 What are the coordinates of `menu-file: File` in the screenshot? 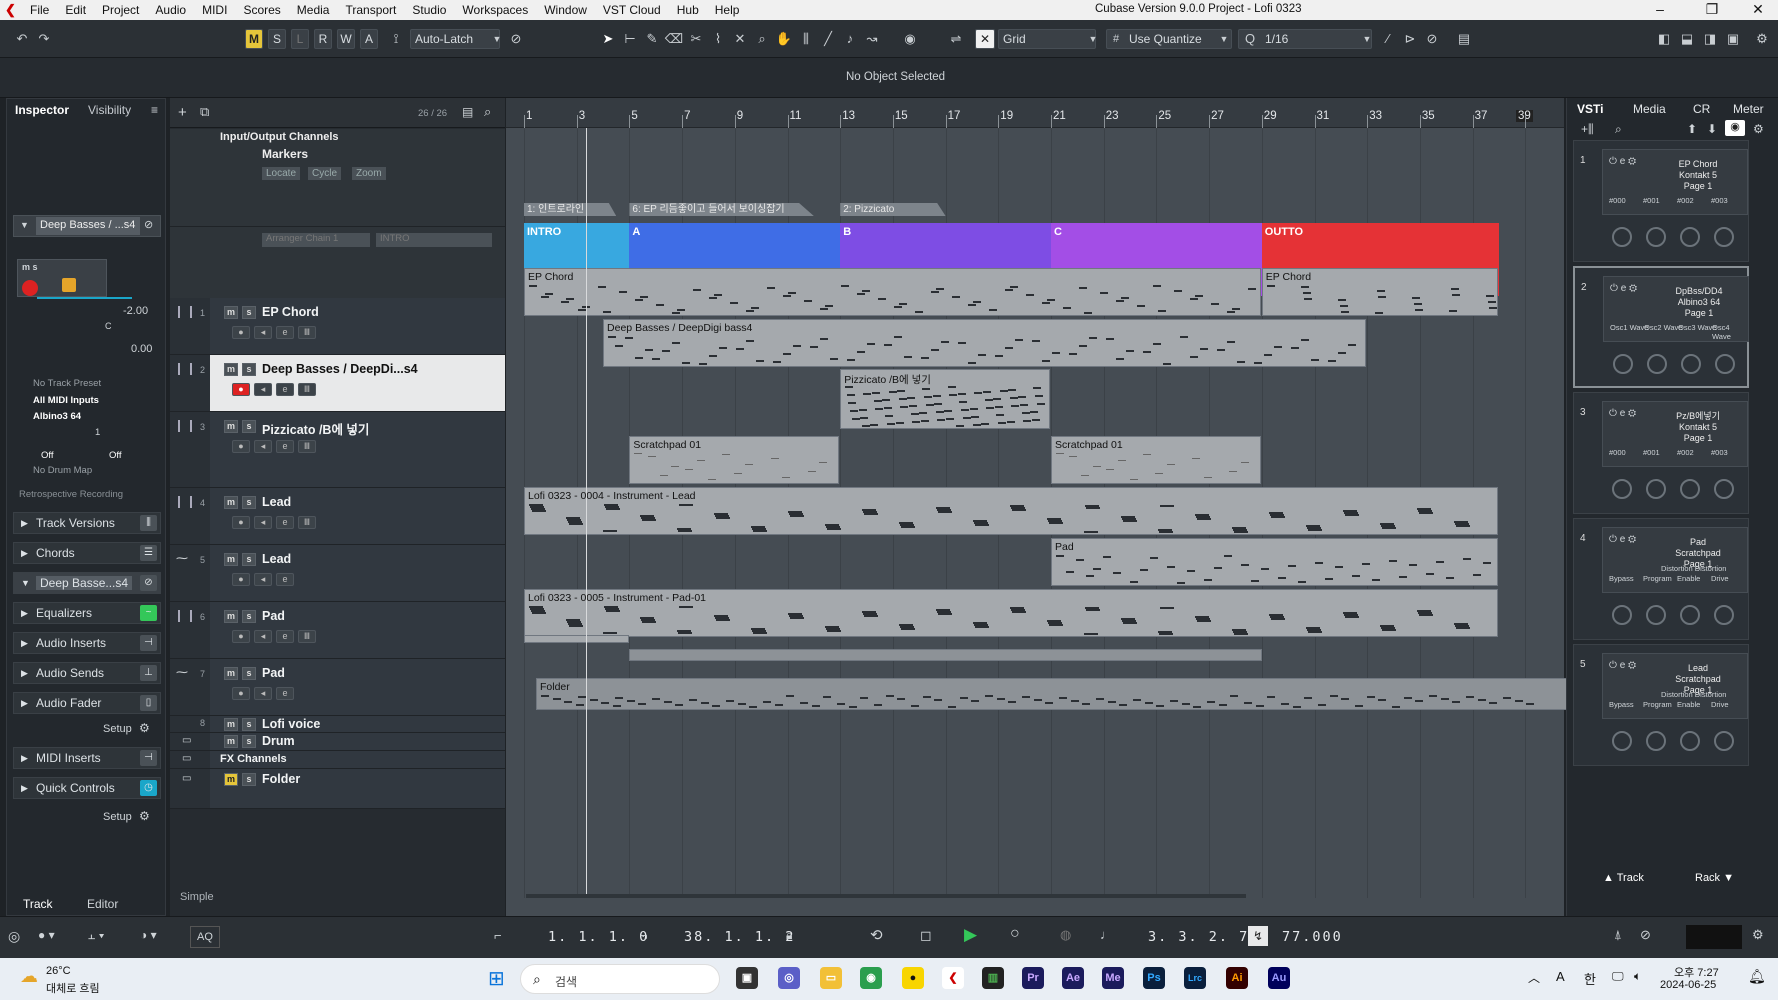 It's located at (39, 10).